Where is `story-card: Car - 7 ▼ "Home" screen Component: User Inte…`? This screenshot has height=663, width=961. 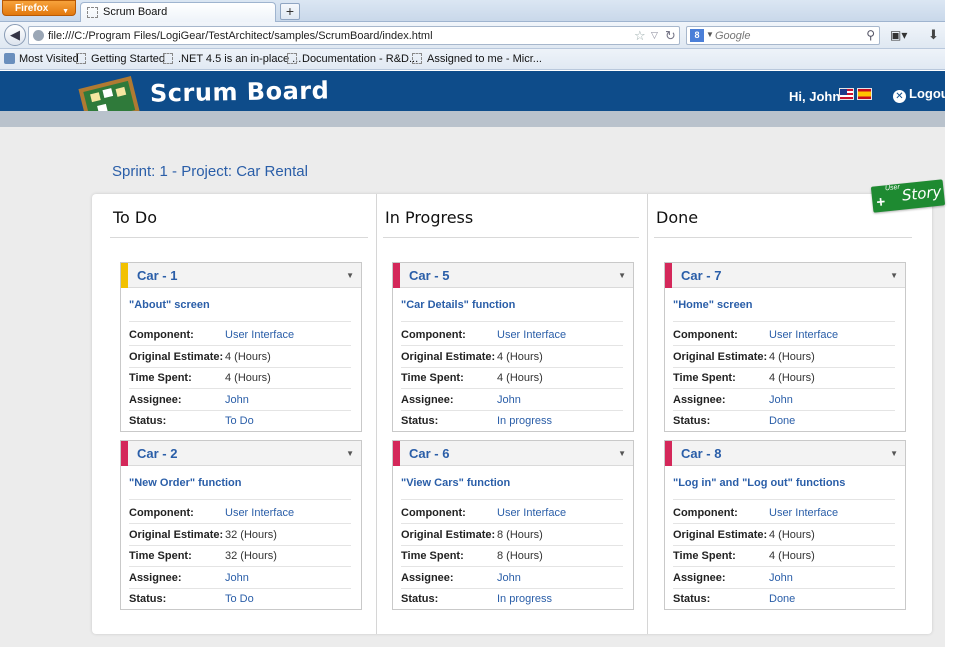
story-card: Car - 7 ▼ "Home" screen Component: User Inte… is located at coordinates (785, 347).